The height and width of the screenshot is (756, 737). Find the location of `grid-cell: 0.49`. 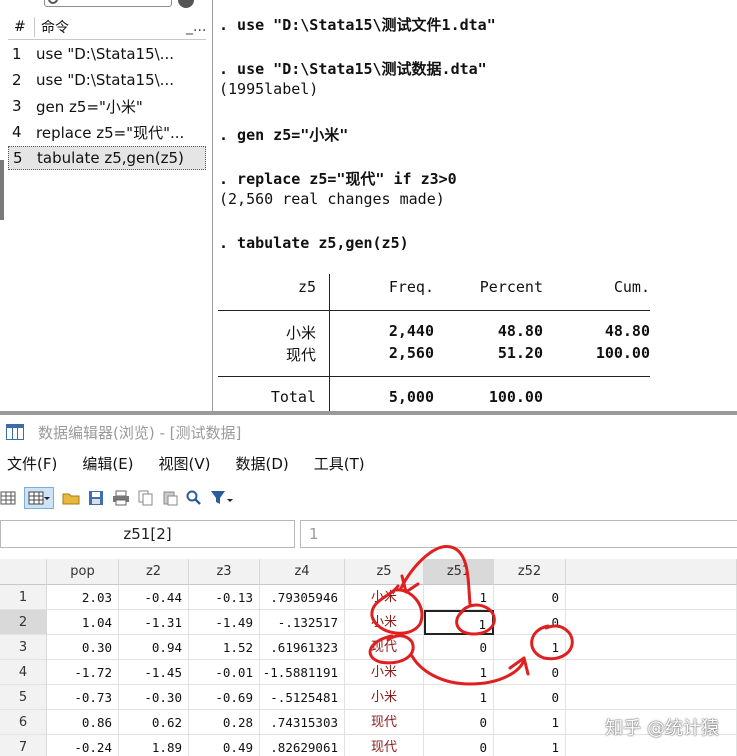

grid-cell: 0.49 is located at coordinates (224, 745).